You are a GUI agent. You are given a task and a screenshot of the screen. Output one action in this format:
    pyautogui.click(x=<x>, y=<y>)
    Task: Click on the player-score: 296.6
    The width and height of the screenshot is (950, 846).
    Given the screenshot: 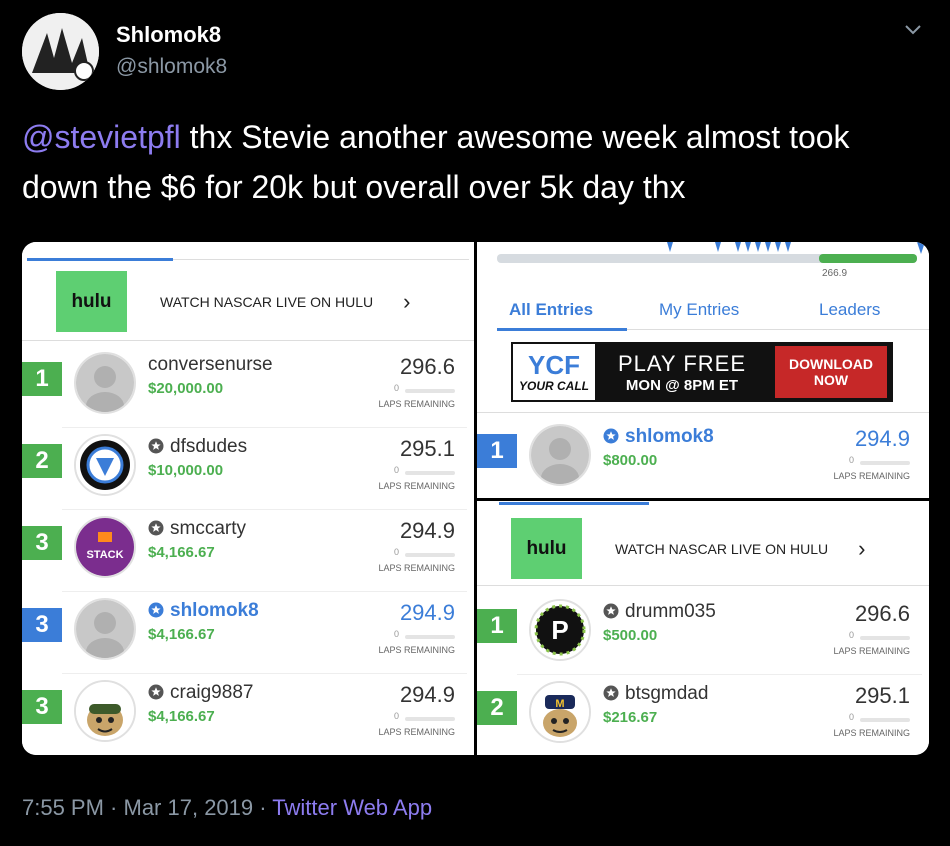 What is the action you would take?
    pyautogui.click(x=427, y=366)
    